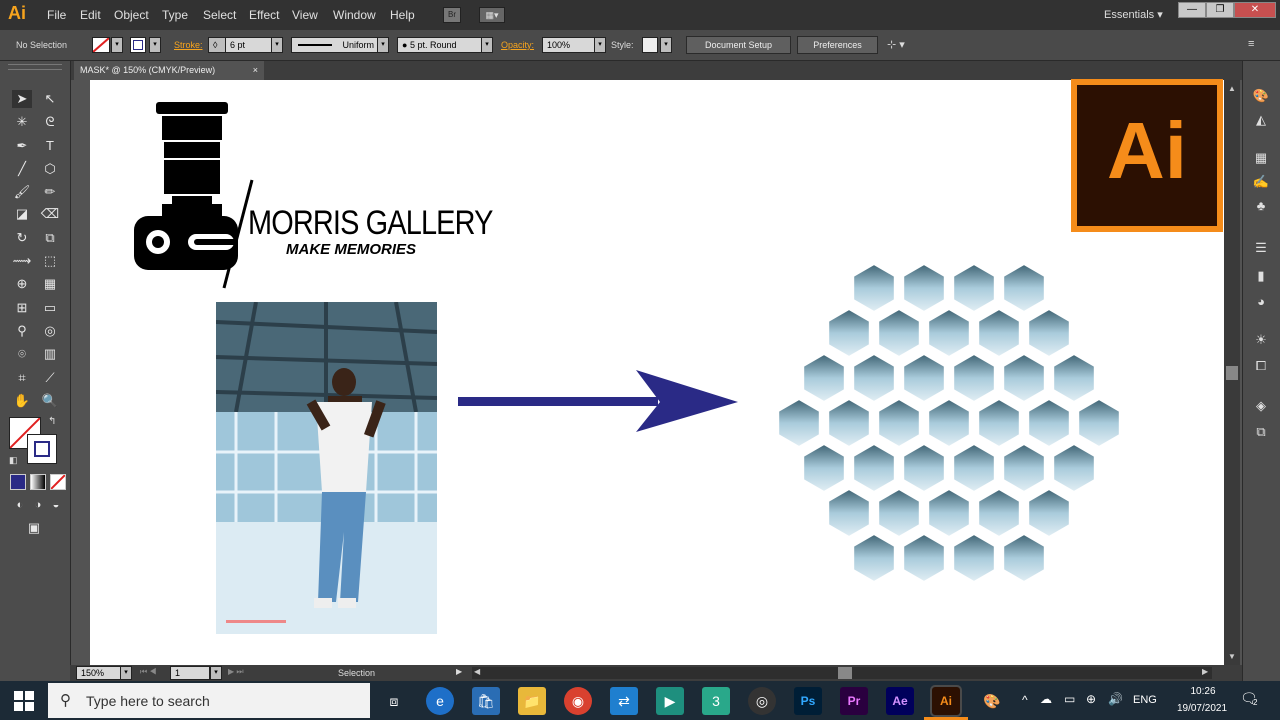 This screenshot has width=1280, height=720. I want to click on stroke-weight-dropdown: ▾, so click(277, 45).